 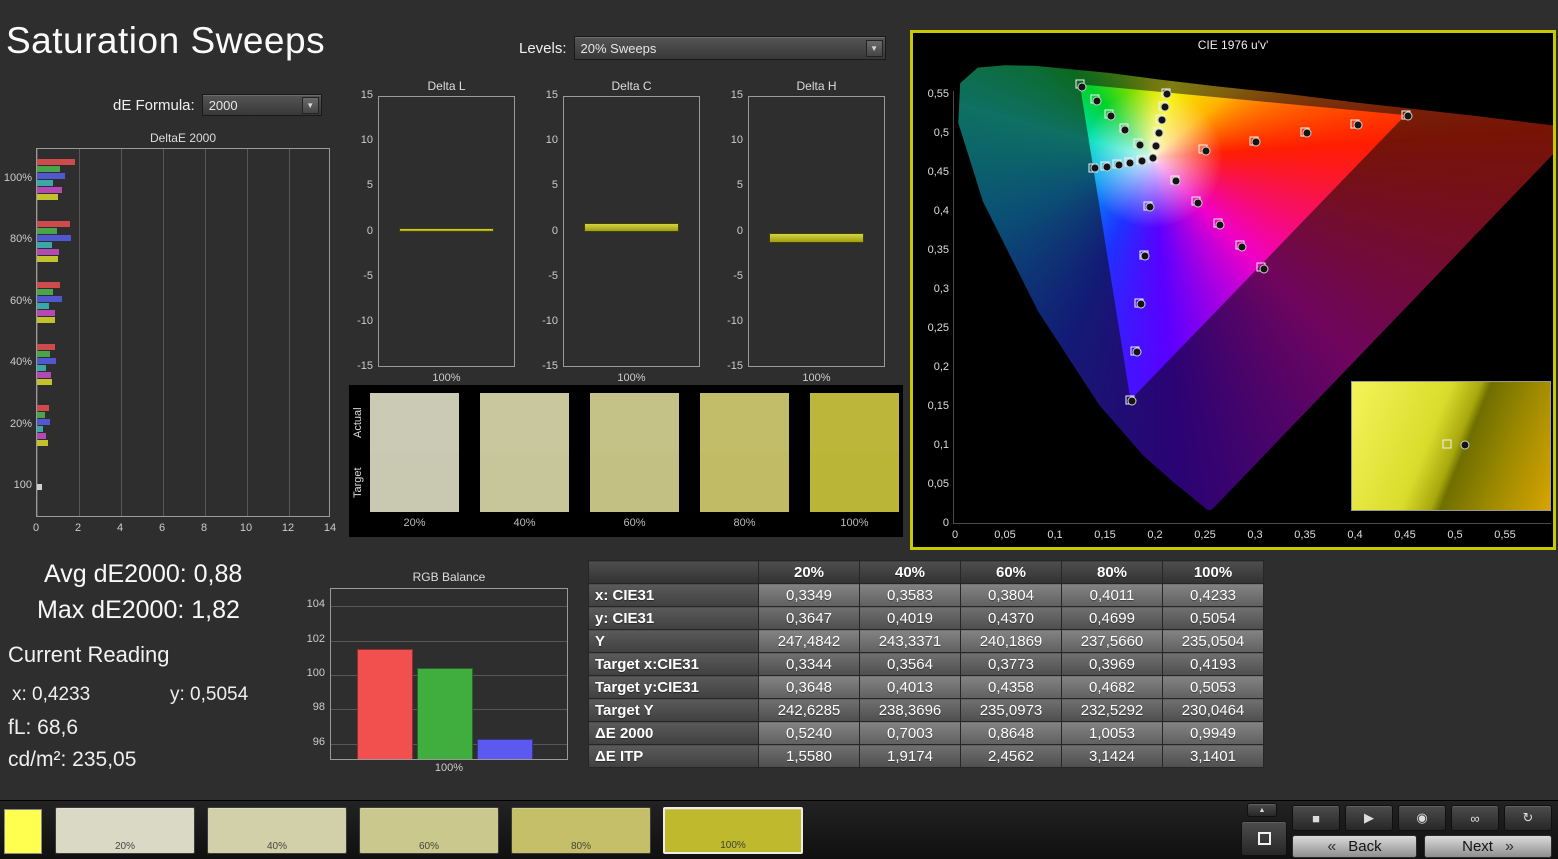 I want to click on deltae2000-group-label: 100, so click(x=22, y=485).